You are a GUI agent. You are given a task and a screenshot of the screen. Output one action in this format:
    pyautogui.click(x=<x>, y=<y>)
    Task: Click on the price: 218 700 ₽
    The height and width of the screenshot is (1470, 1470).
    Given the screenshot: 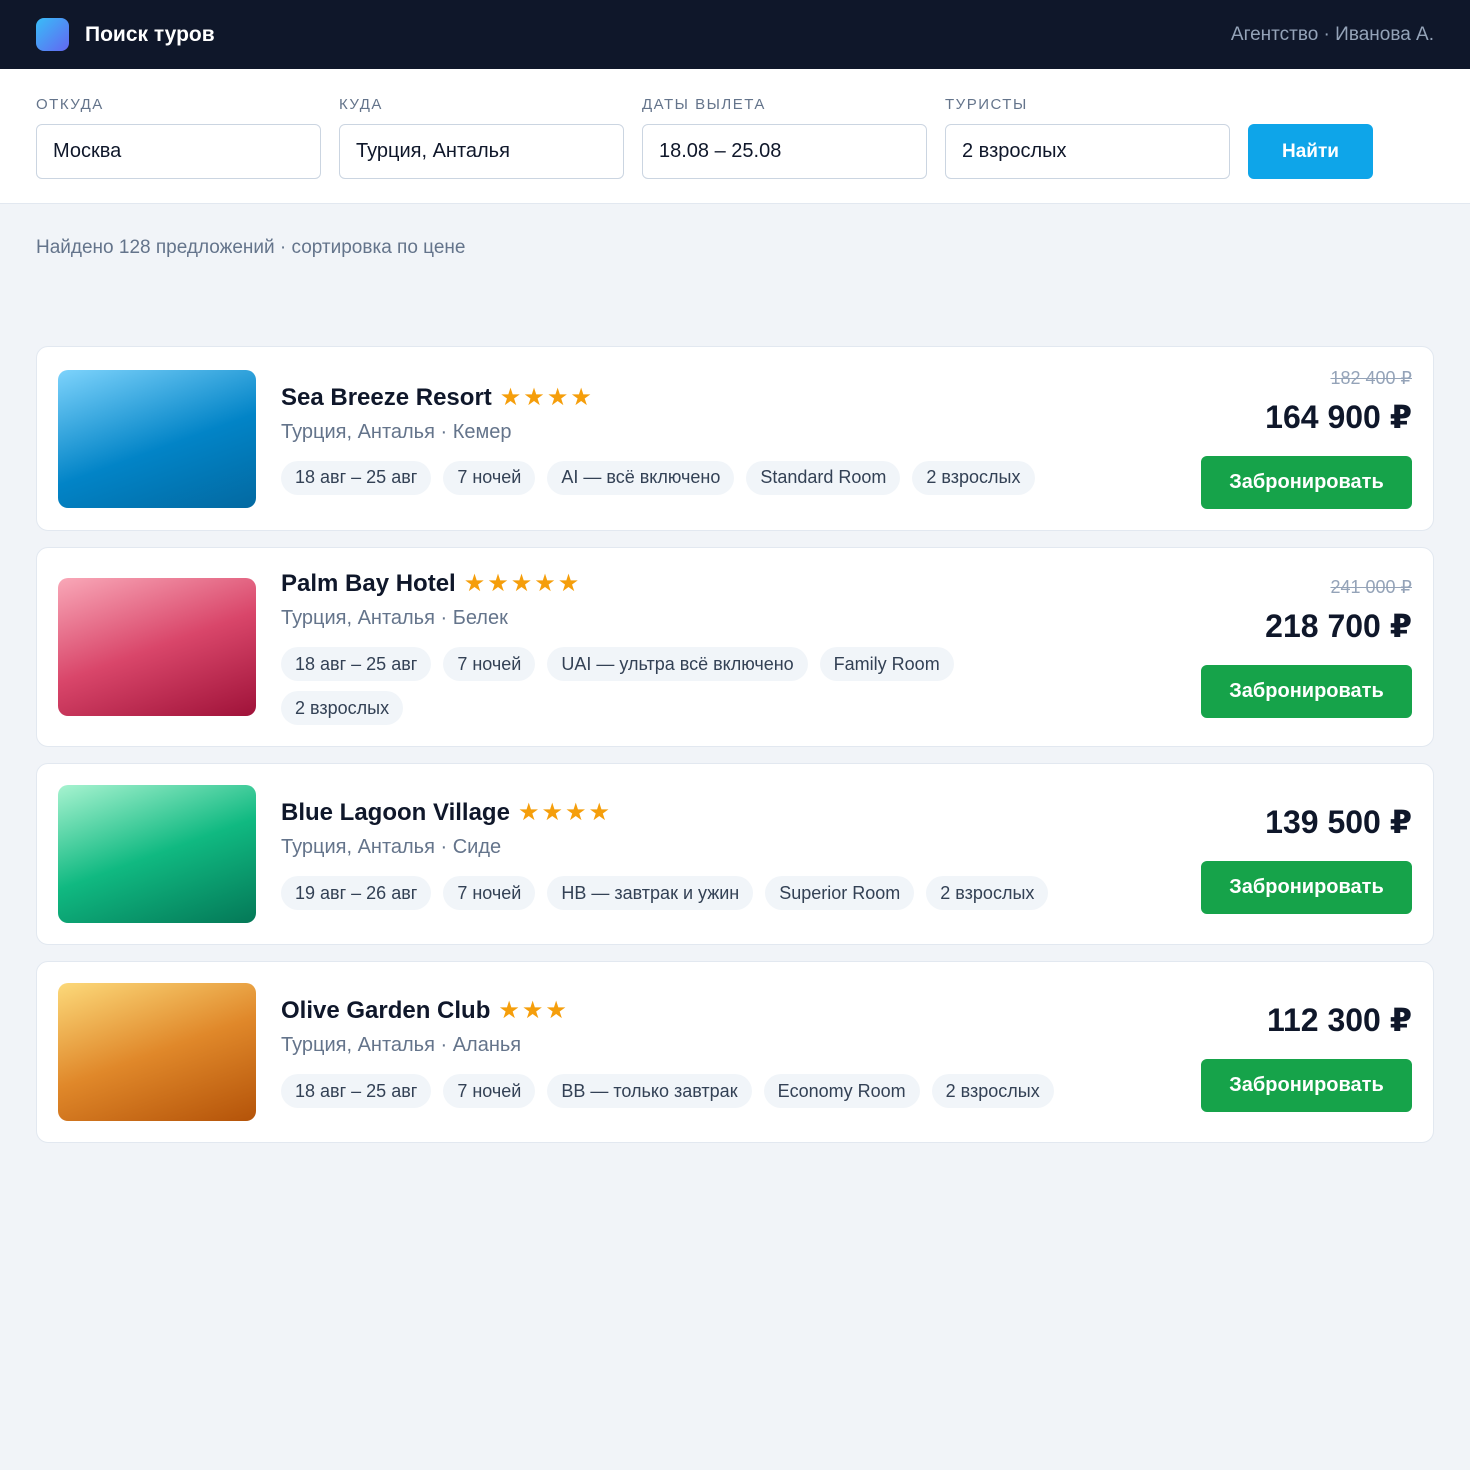 What is the action you would take?
    pyautogui.click(x=1338, y=625)
    